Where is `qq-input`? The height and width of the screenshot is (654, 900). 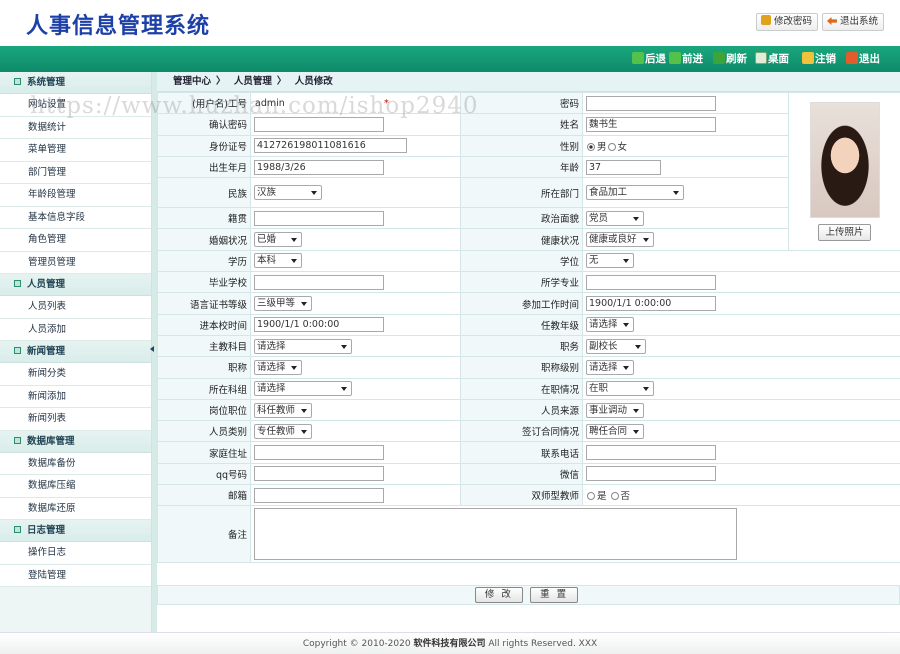 qq-input is located at coordinates (319, 474).